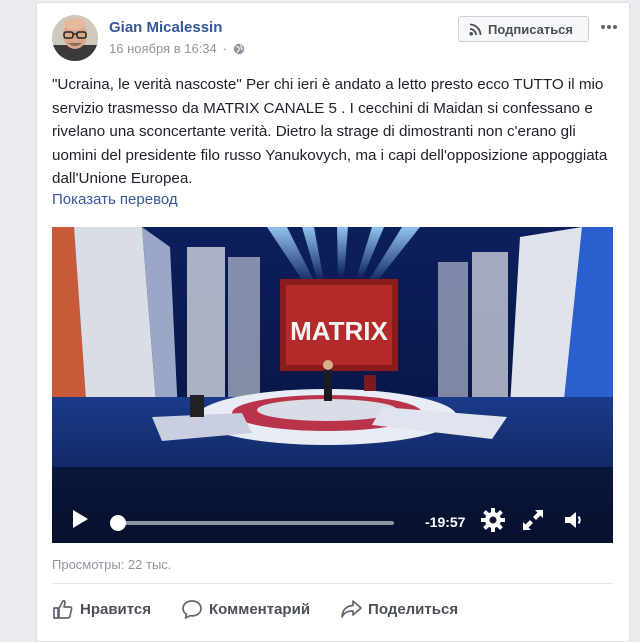 The image size is (640, 642). What do you see at coordinates (165, 27) in the screenshot?
I see `author-name: Gian Micalessin` at bounding box center [165, 27].